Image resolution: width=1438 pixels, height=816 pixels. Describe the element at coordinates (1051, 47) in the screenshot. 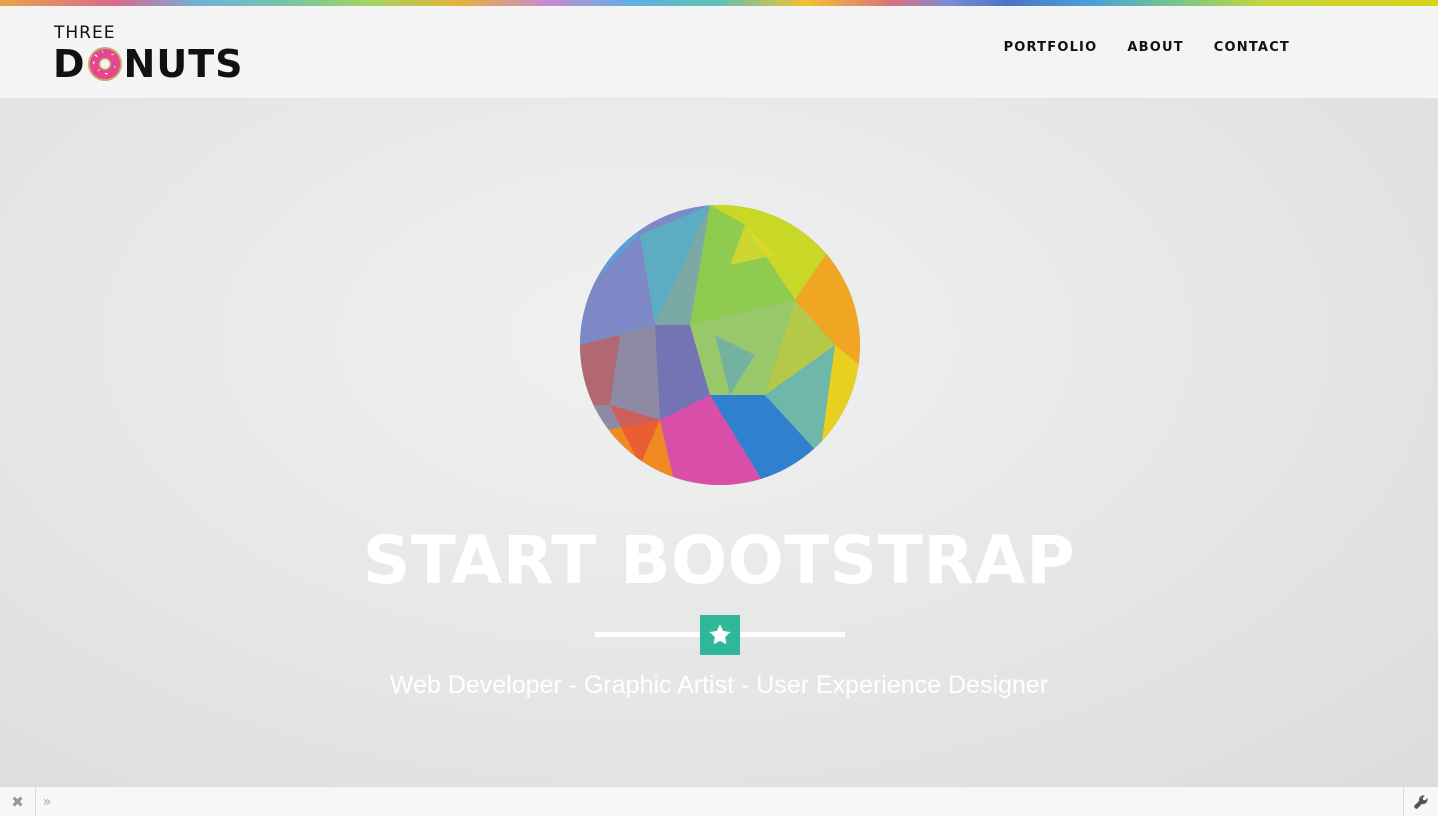

I see `nav-link-portfolio: PORTFOLIO` at that location.